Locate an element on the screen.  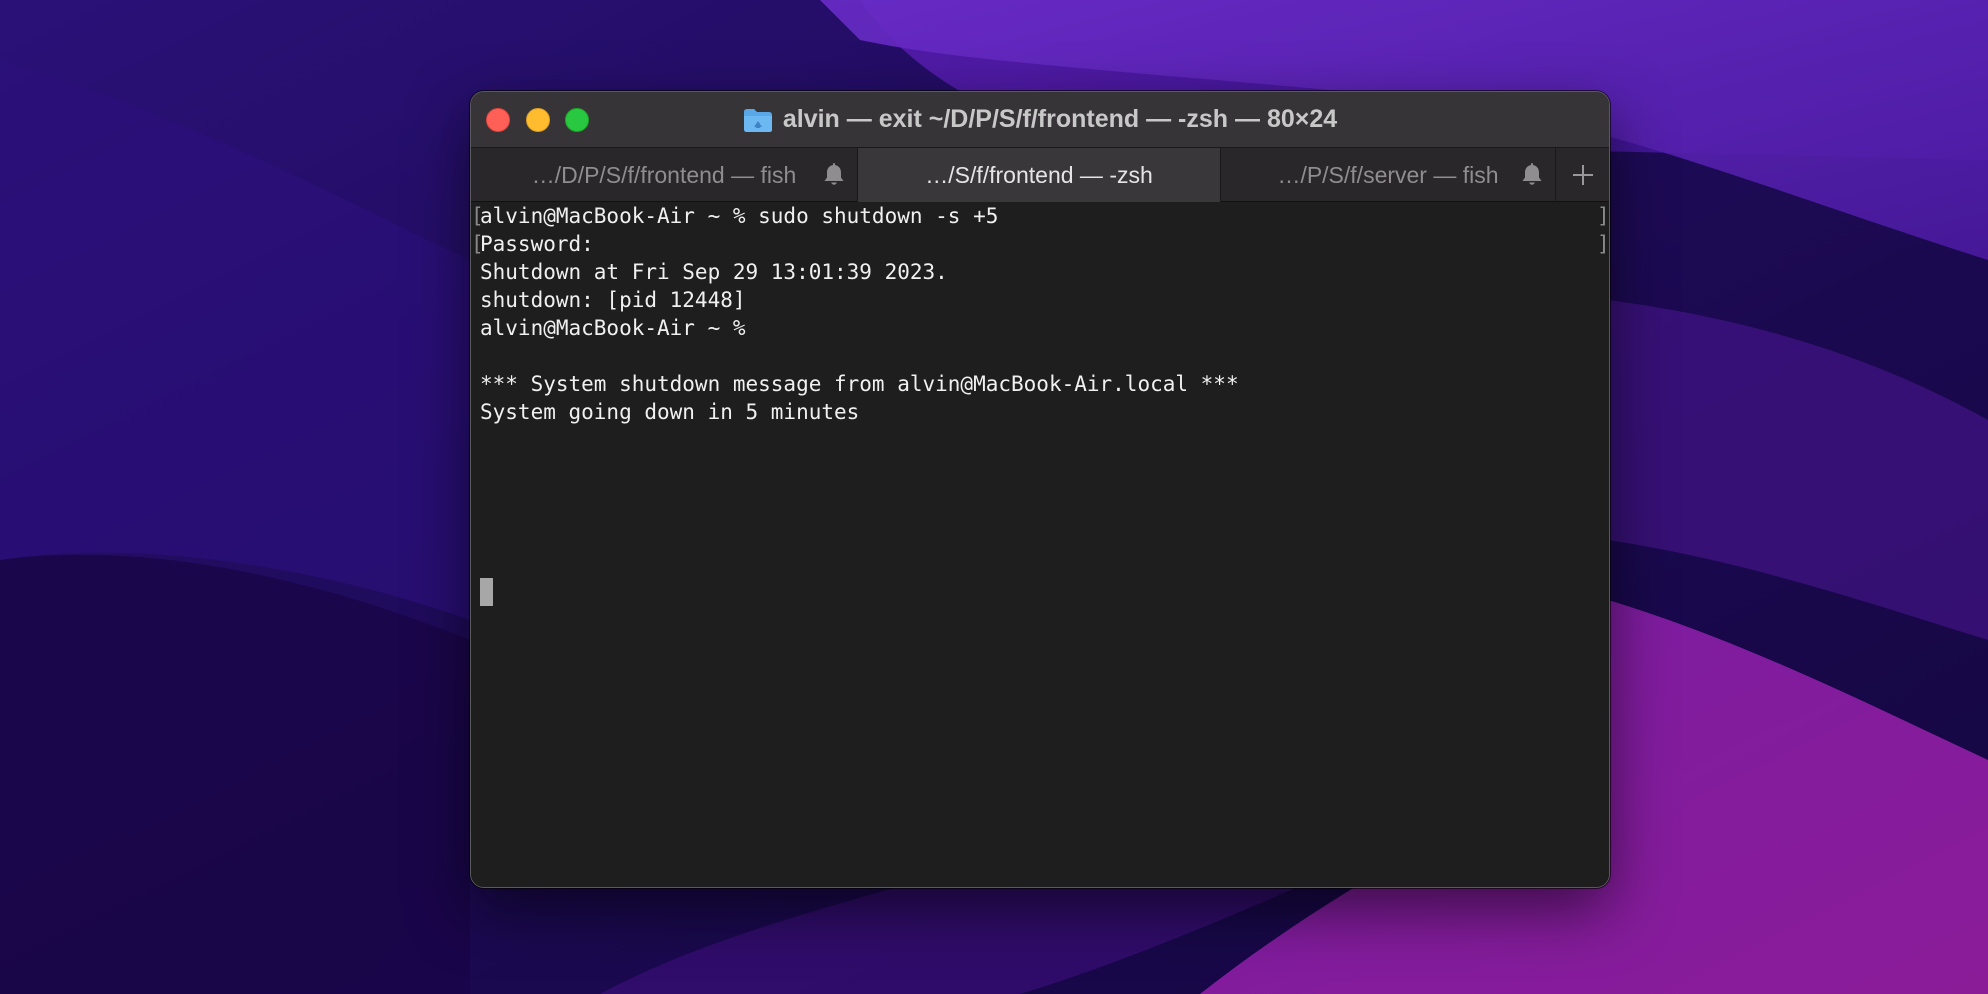
terminal-line: Shutdown at Fri Sep 29 13:01:39 2023. is located at coordinates (714, 272).